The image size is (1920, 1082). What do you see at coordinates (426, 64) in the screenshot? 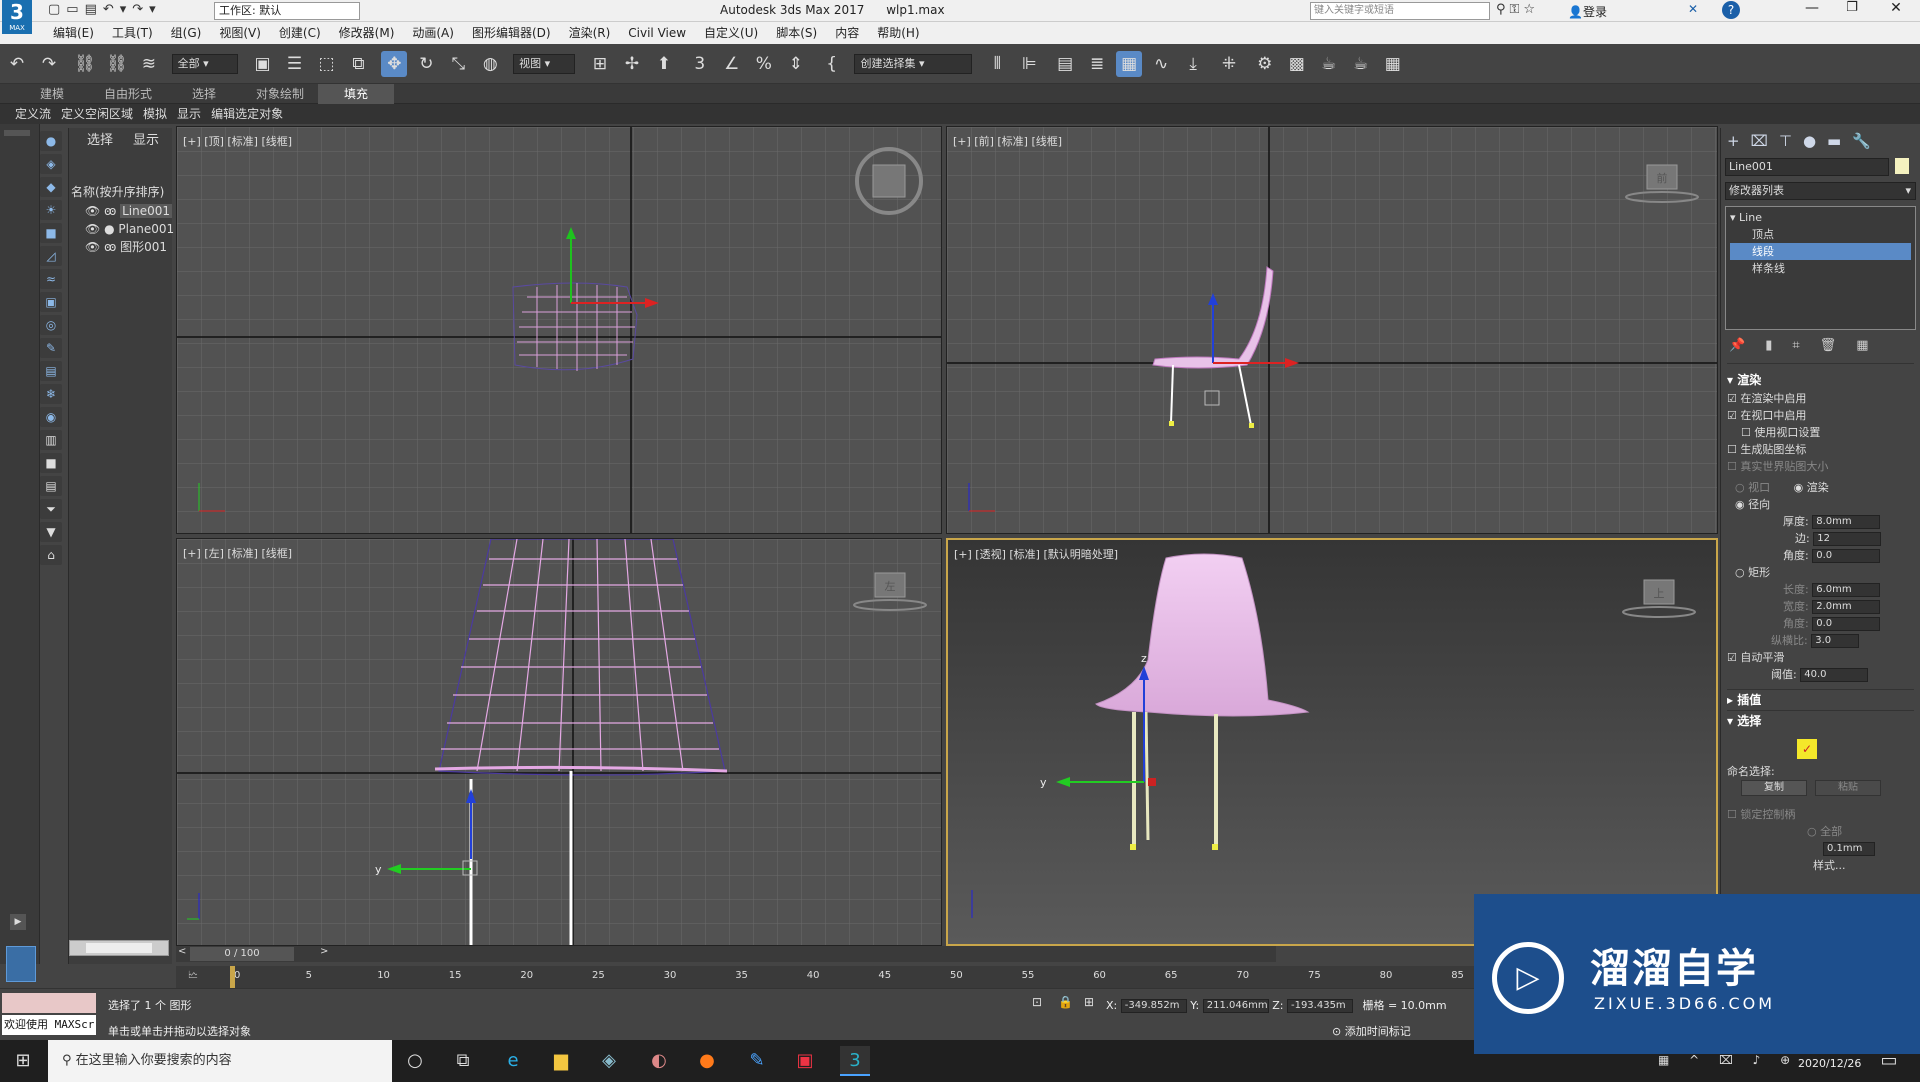
I see `rotate-icon: ↻` at bounding box center [426, 64].